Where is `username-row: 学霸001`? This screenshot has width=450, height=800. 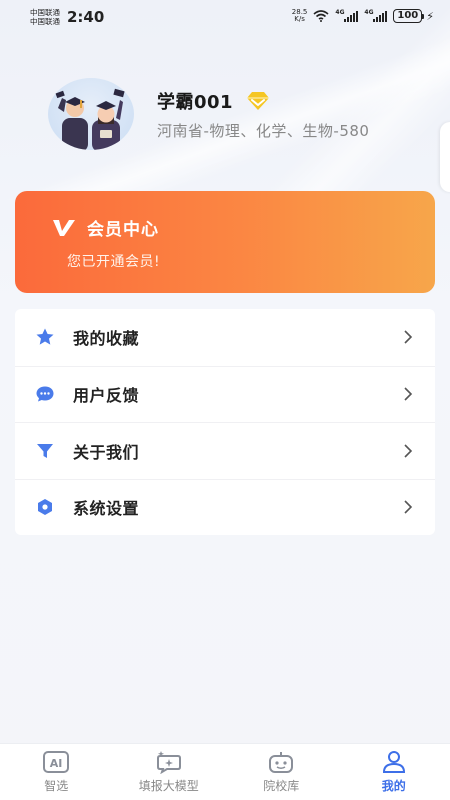 username-row: 学霸001 is located at coordinates (214, 101).